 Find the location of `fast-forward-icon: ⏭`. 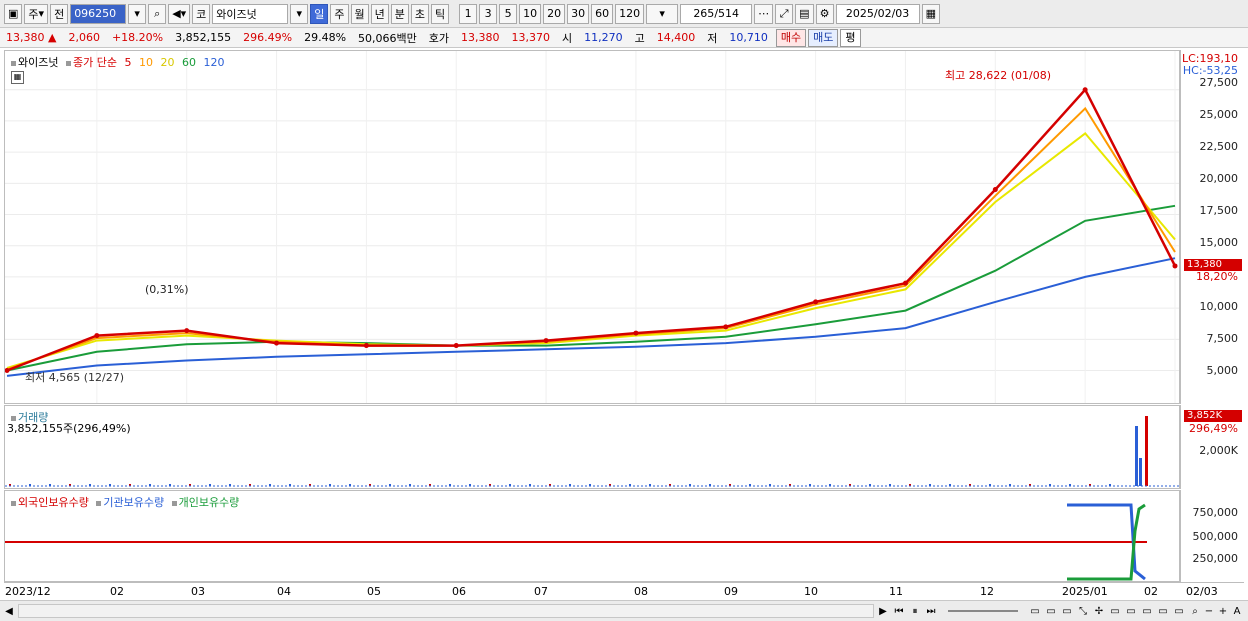

fast-forward-icon: ⏭ is located at coordinates (931, 611).